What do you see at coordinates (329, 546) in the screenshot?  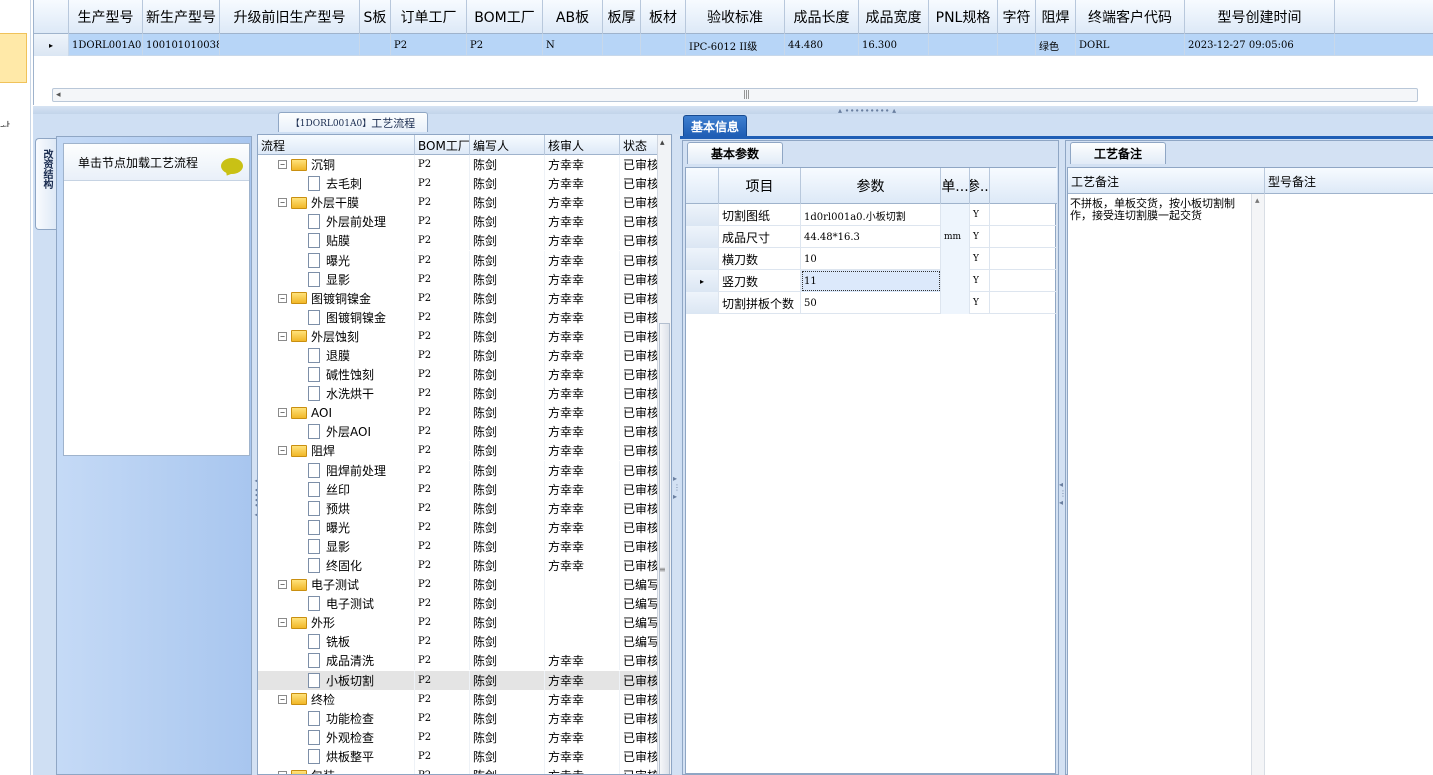 I see `tree-node: 显影` at bounding box center [329, 546].